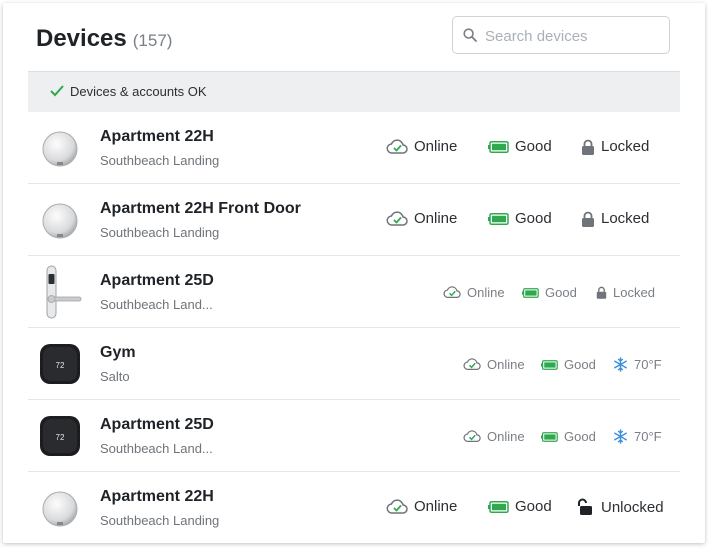  What do you see at coordinates (354, 37) in the screenshot?
I see `panel-header: Devices (157)` at bounding box center [354, 37].